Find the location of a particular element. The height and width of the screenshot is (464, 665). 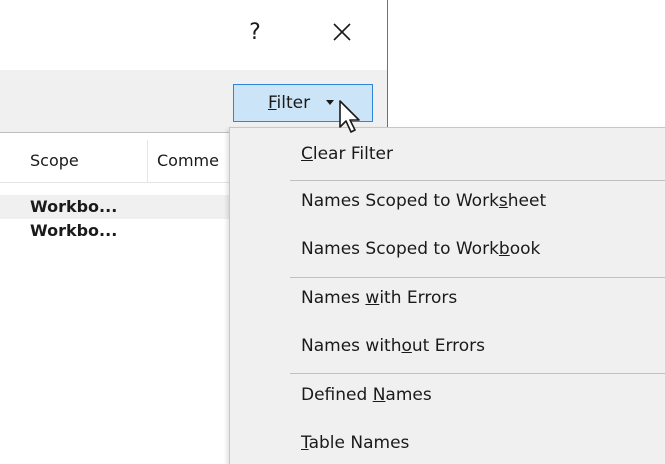

mouse-pointer-icon is located at coordinates (349, 116).